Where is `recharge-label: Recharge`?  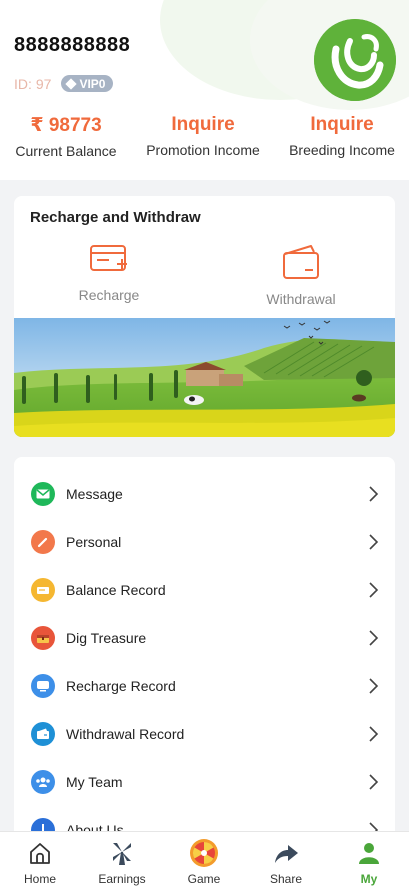
recharge-label: Recharge is located at coordinates (109, 295).